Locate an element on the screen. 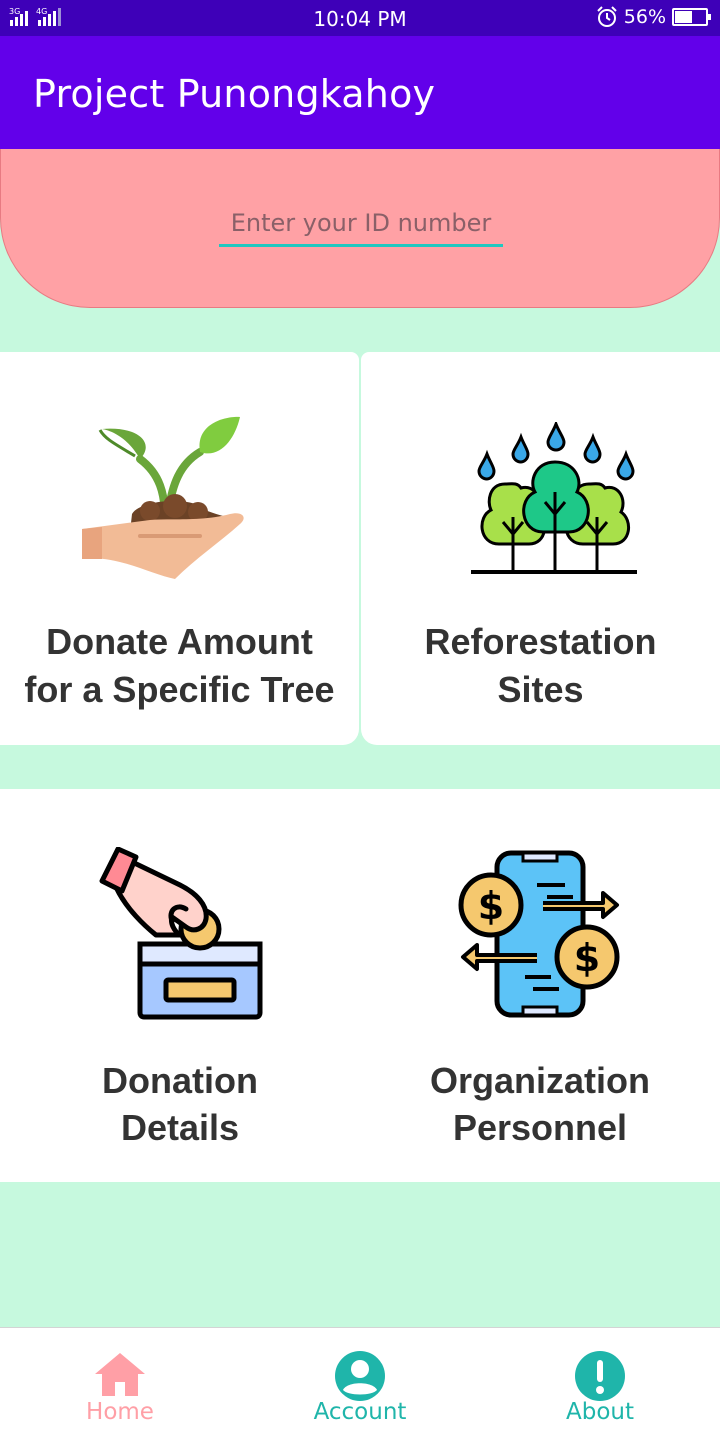 Image resolution: width=720 pixels, height=1440 pixels. reforestation-label-1: Reforestation is located at coordinates (540, 641).